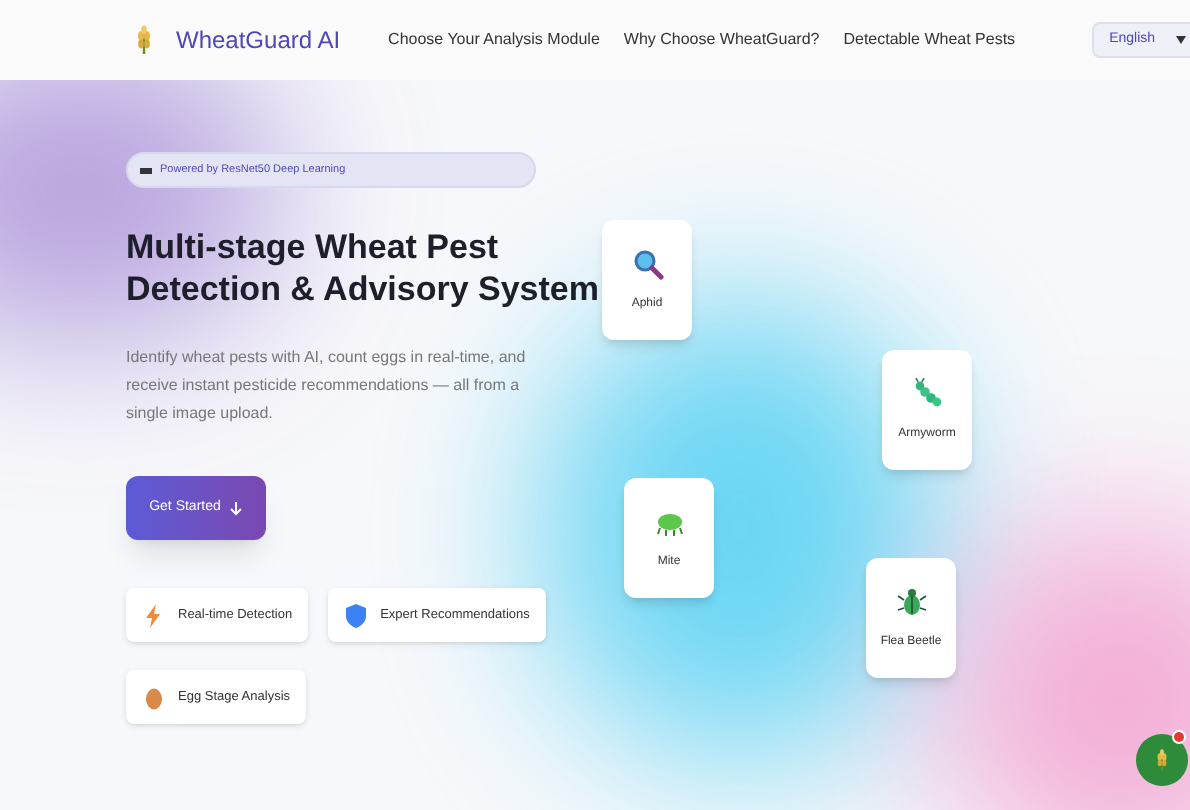 The image size is (1190, 810). I want to click on nav-link: Detectable Wheat Pests, so click(929, 40).